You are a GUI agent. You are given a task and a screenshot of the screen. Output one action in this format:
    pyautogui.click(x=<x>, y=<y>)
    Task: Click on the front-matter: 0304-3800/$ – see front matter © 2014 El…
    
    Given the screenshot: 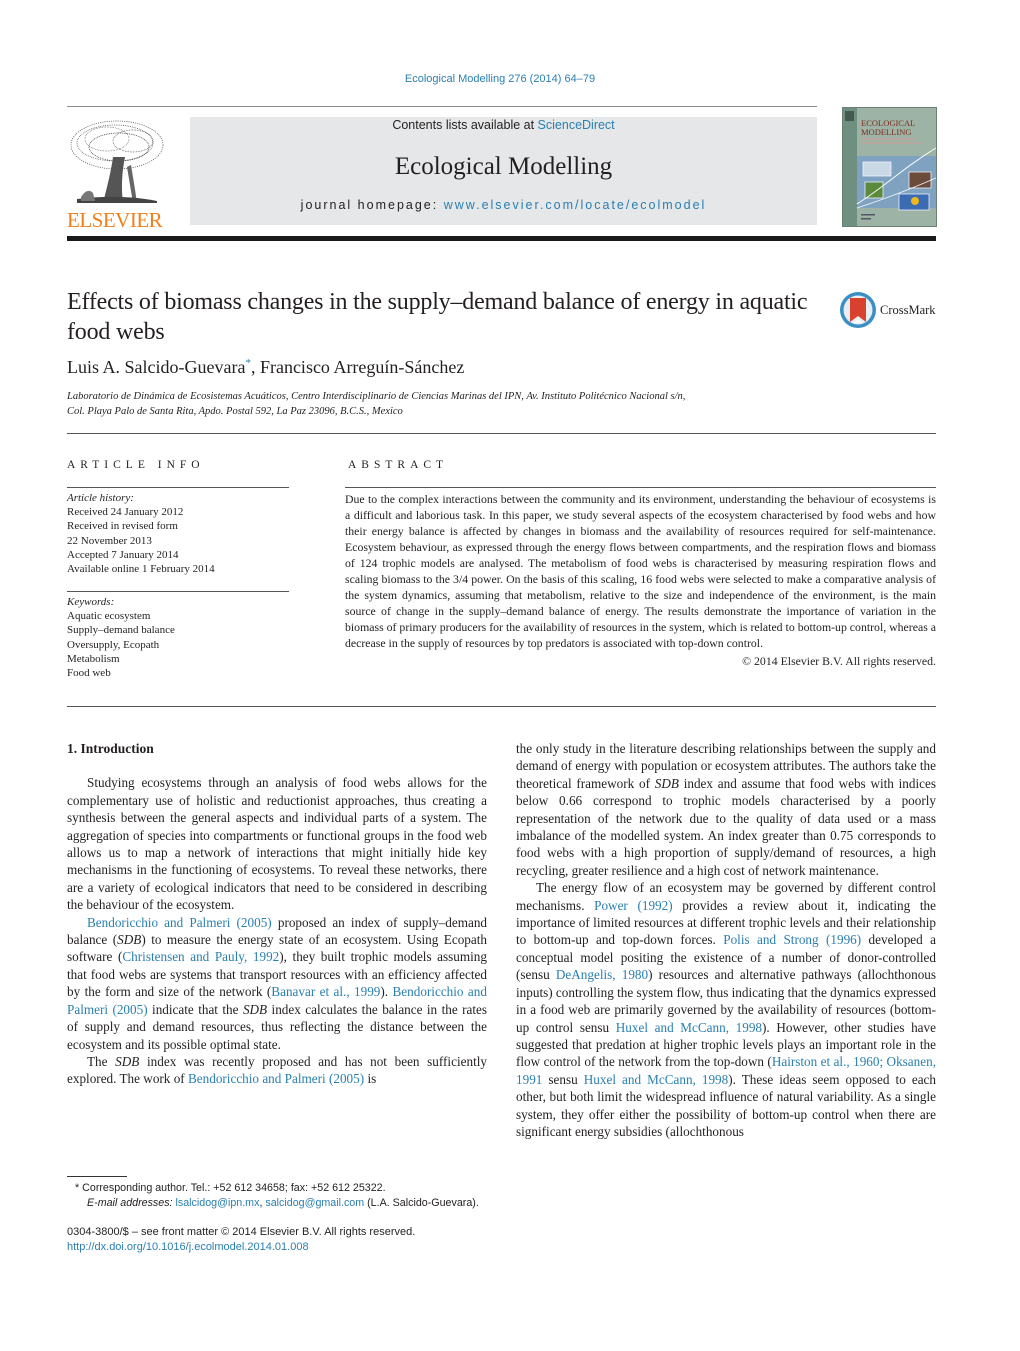 What is the action you would take?
    pyautogui.click(x=287, y=1240)
    